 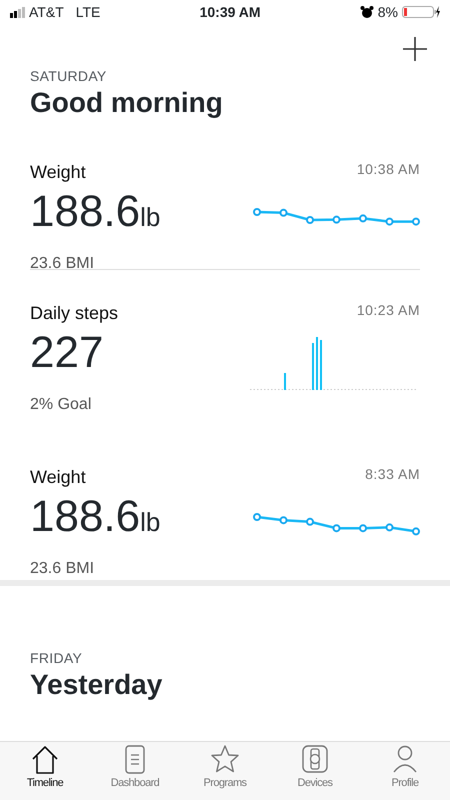 What do you see at coordinates (57, 658) in the screenshot?
I see `day-label: FRIDAY` at bounding box center [57, 658].